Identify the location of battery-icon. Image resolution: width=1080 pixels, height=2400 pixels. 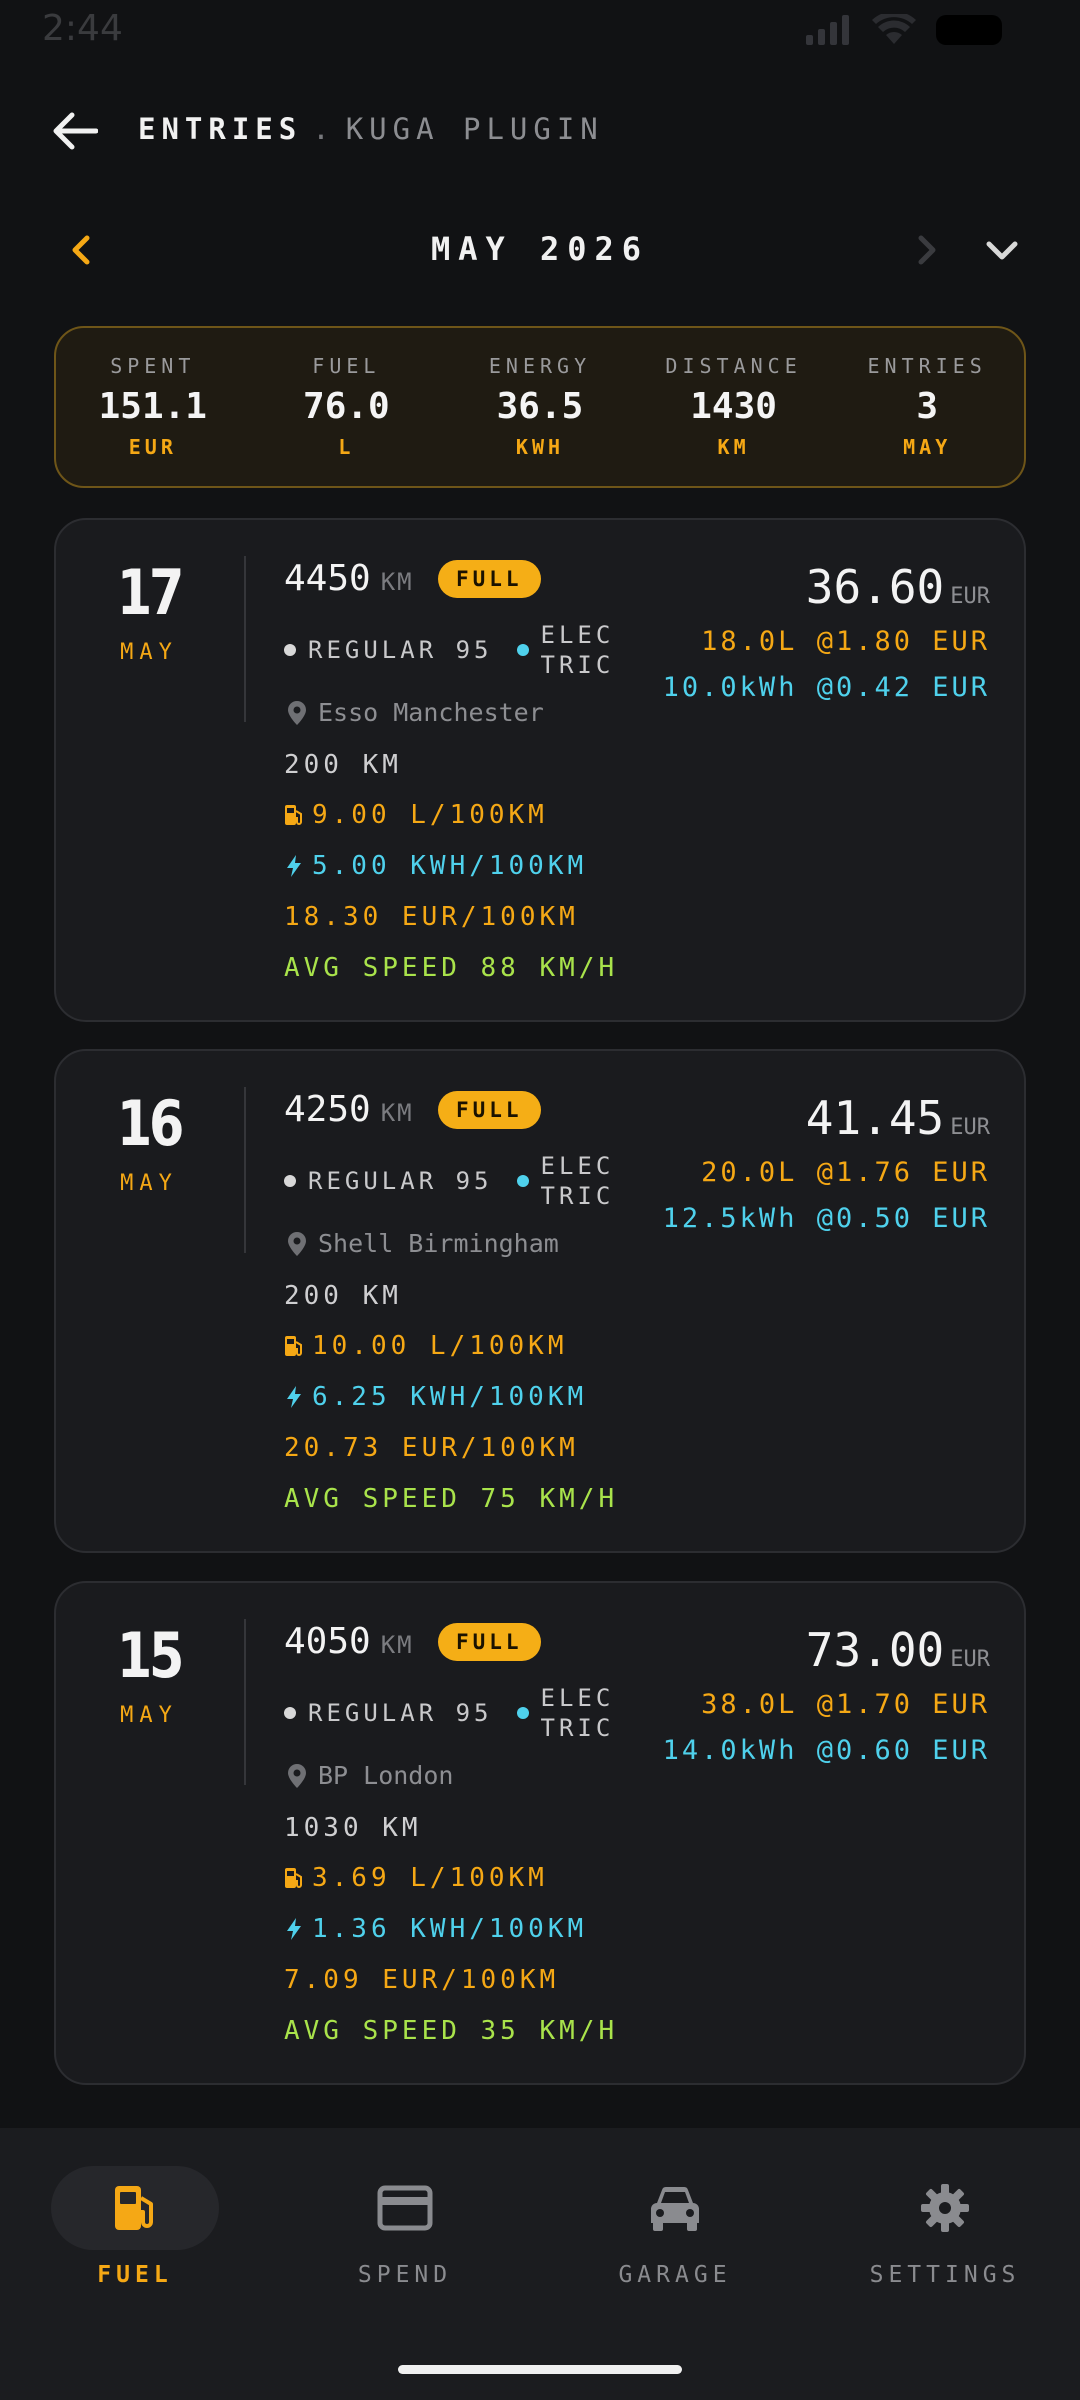
(969, 30).